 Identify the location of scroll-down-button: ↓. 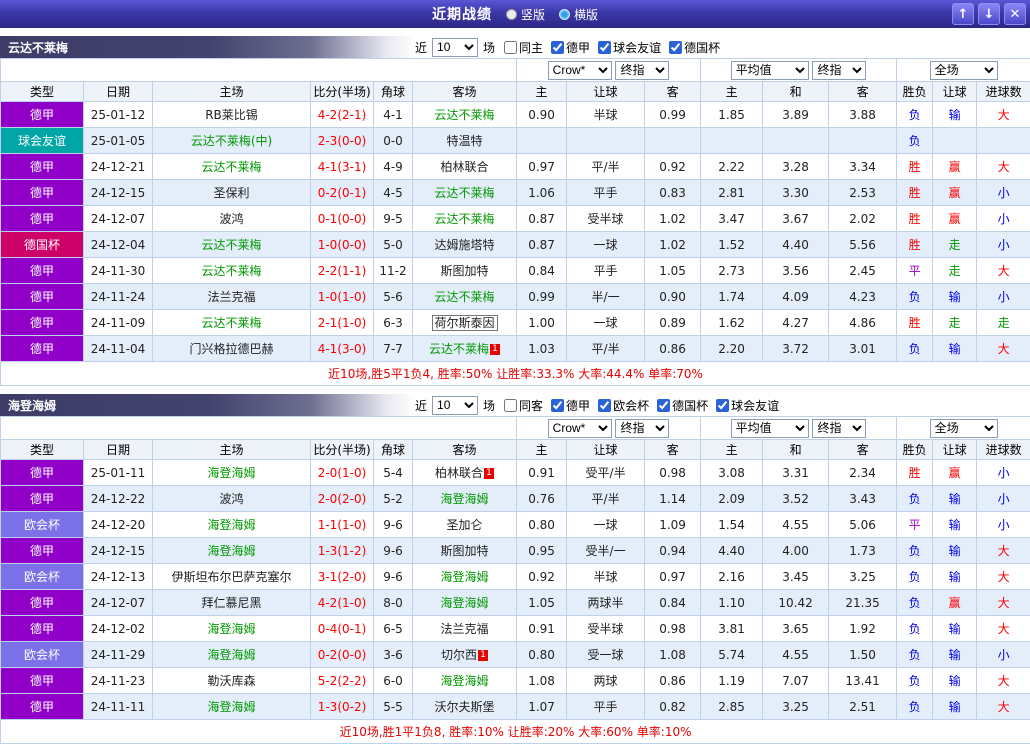
(989, 14).